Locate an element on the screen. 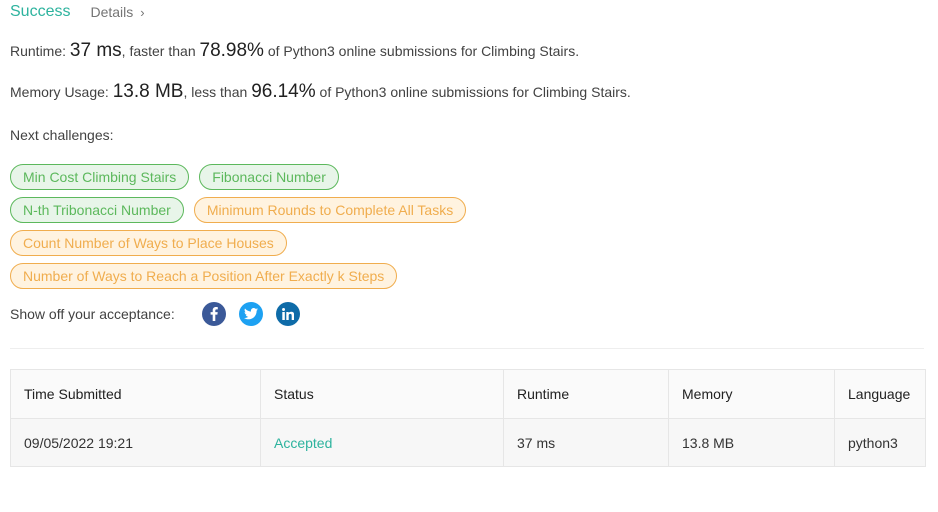 The image size is (938, 512). challenge-tag: Minimum Rounds to Complete All Tasks is located at coordinates (330, 210).